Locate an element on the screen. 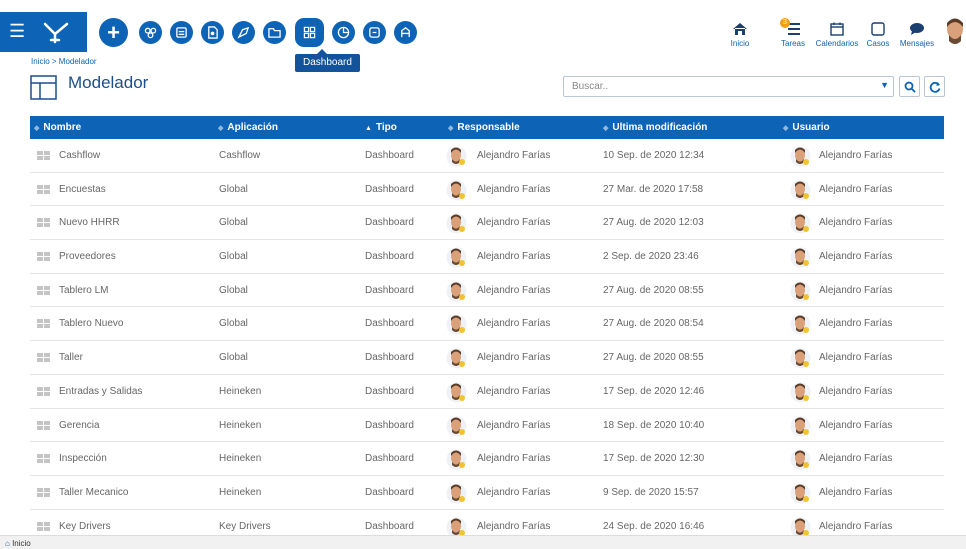  chart-tool-icon is located at coordinates (343, 32).